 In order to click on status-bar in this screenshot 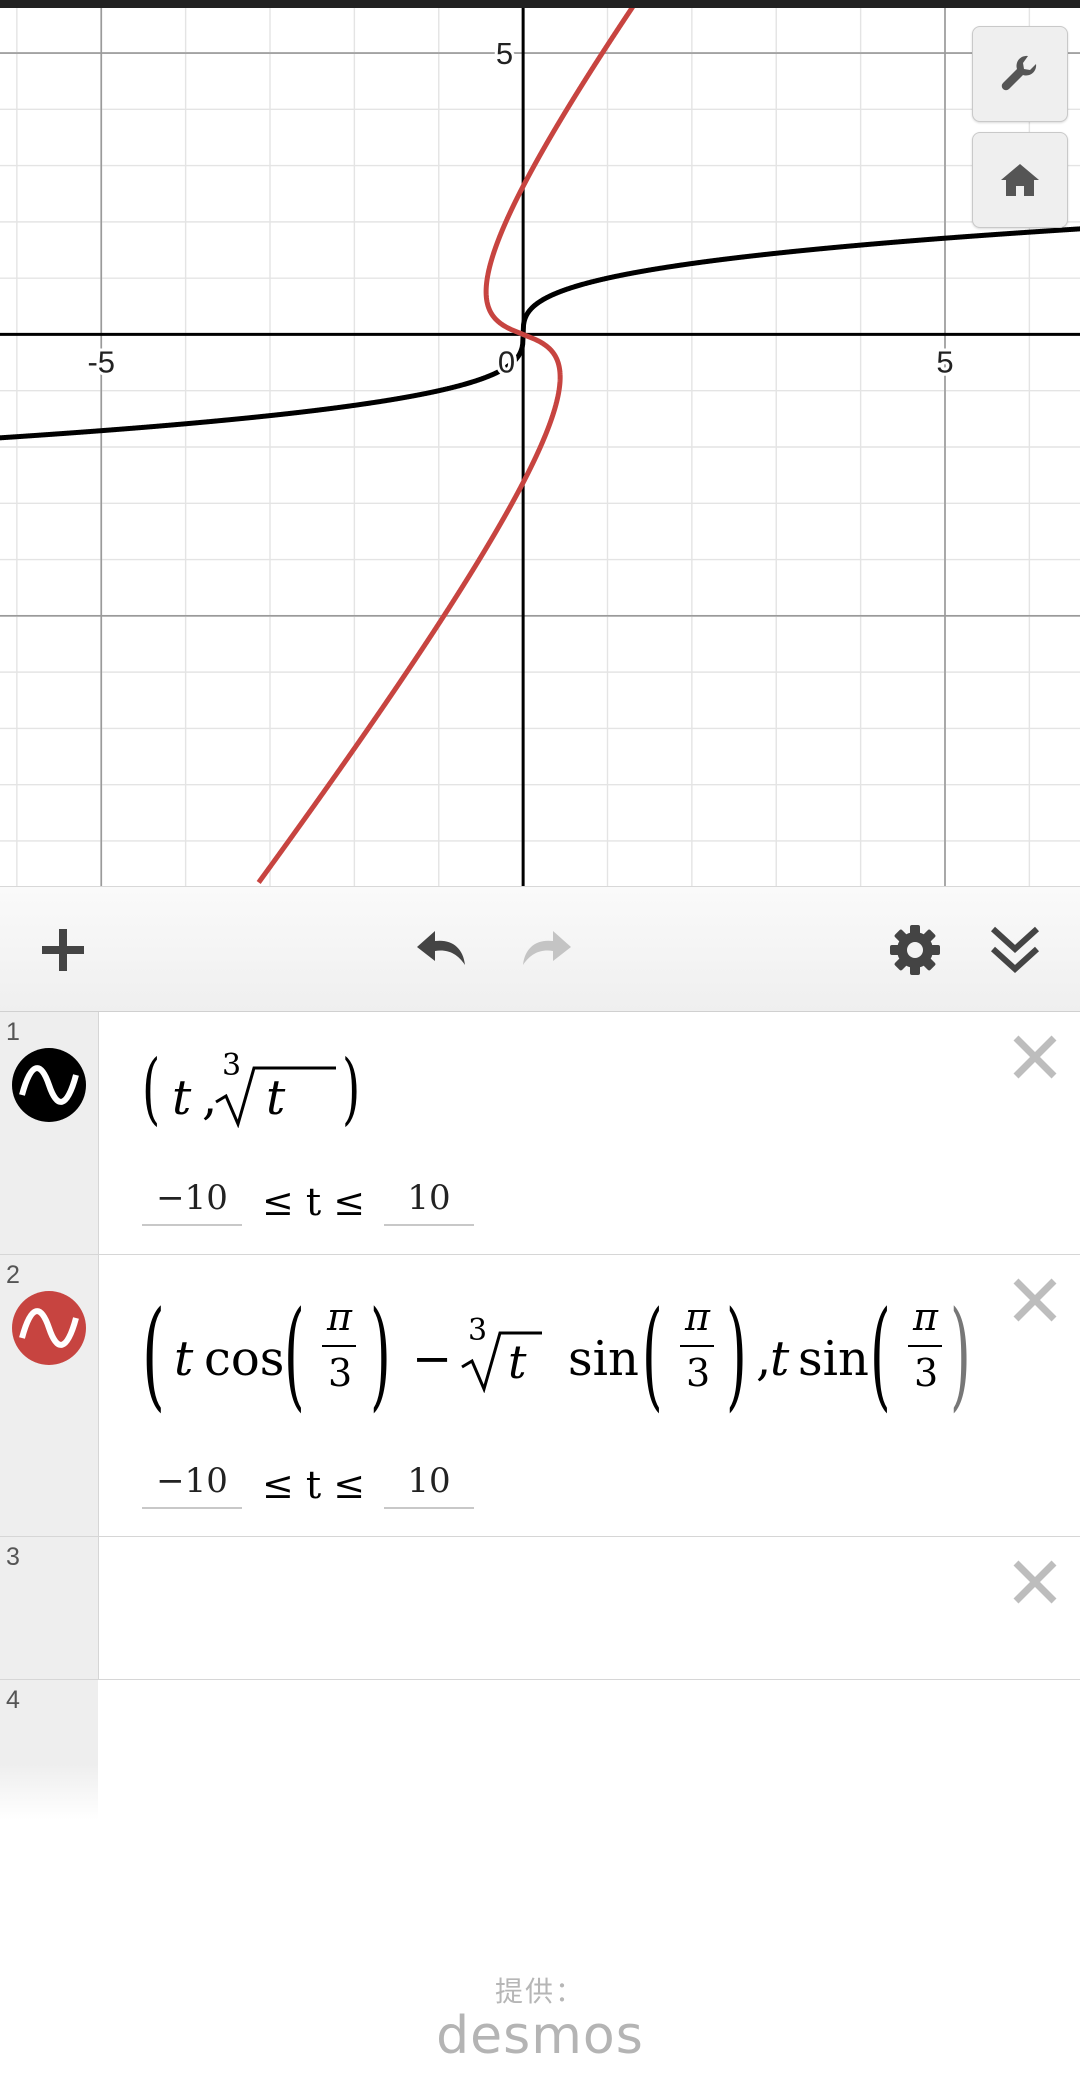, I will do `click(540, 4)`.